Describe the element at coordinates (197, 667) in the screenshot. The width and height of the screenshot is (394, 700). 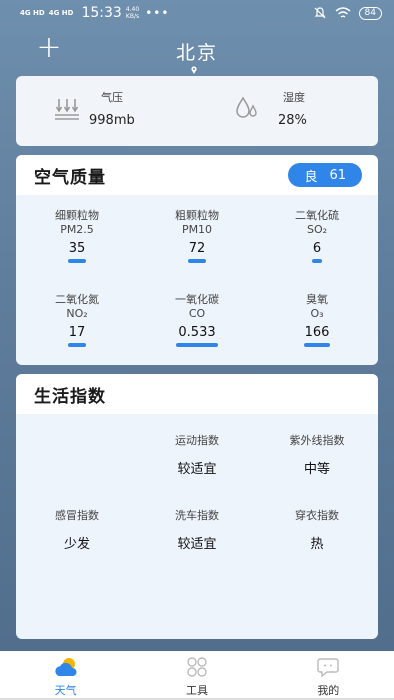
I see `grid-icon` at that location.